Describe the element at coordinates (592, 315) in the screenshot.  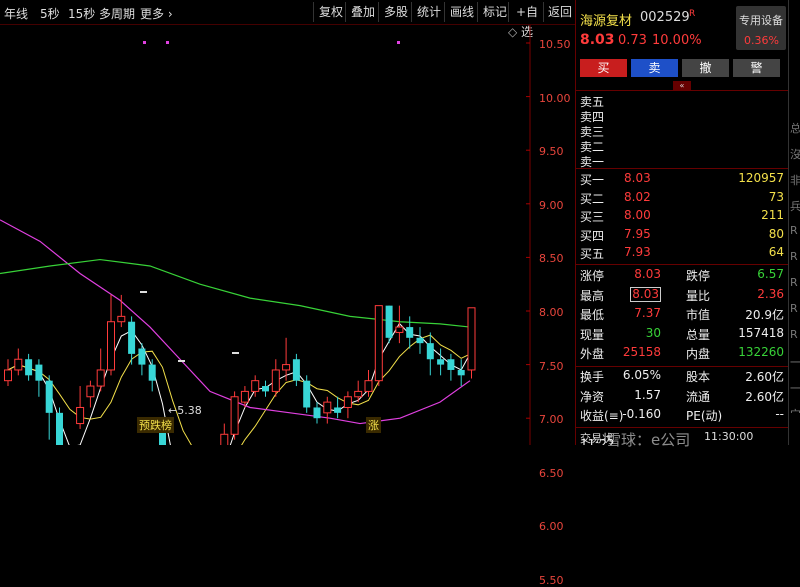
I see `stat-label: 最低` at that location.